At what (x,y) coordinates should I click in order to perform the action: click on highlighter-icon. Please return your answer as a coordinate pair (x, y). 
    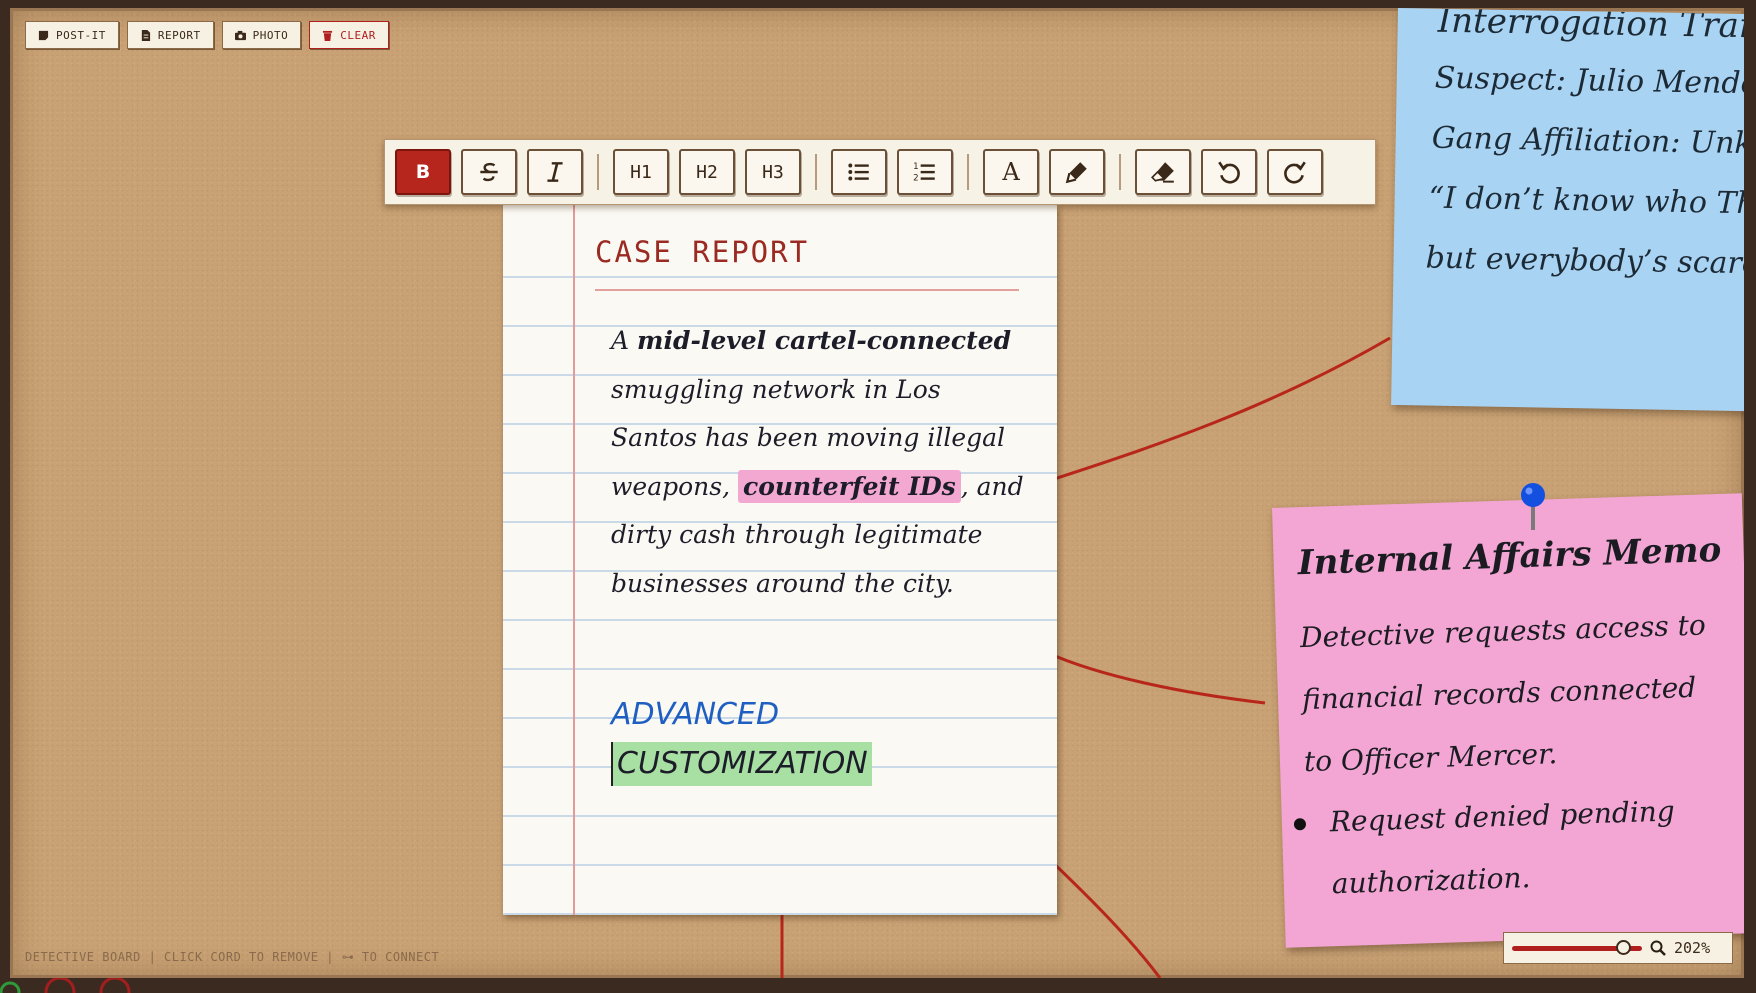
    Looking at the image, I should click on (1076, 173).